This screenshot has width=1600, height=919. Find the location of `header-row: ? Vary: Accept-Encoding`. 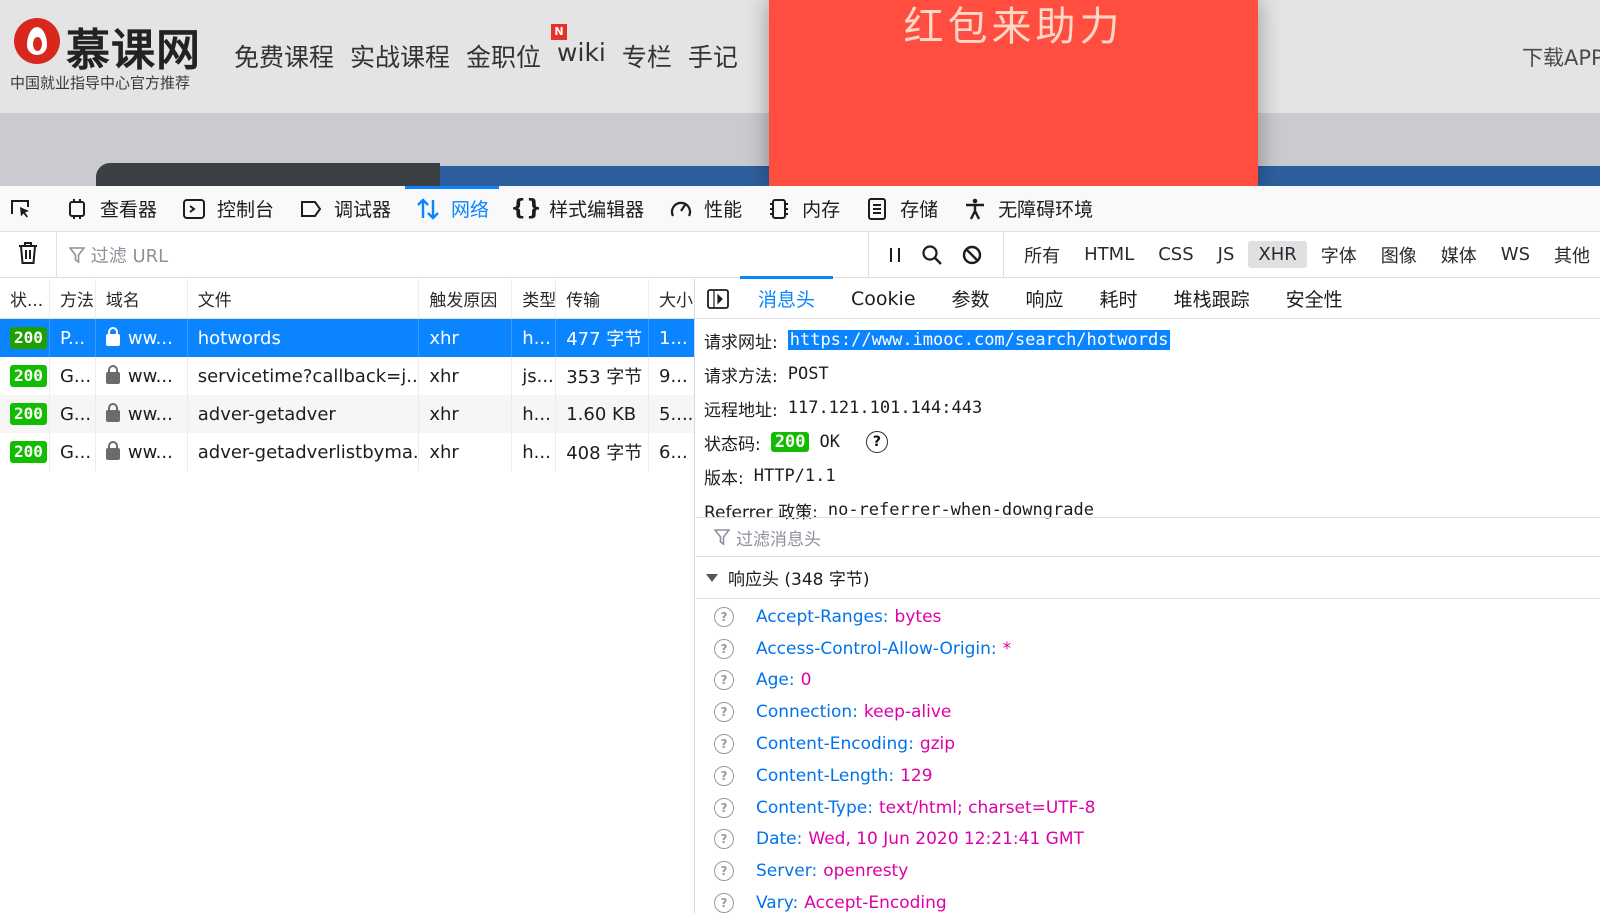

header-row: ? Vary: Accept-Encoding is located at coordinates (1148, 903).